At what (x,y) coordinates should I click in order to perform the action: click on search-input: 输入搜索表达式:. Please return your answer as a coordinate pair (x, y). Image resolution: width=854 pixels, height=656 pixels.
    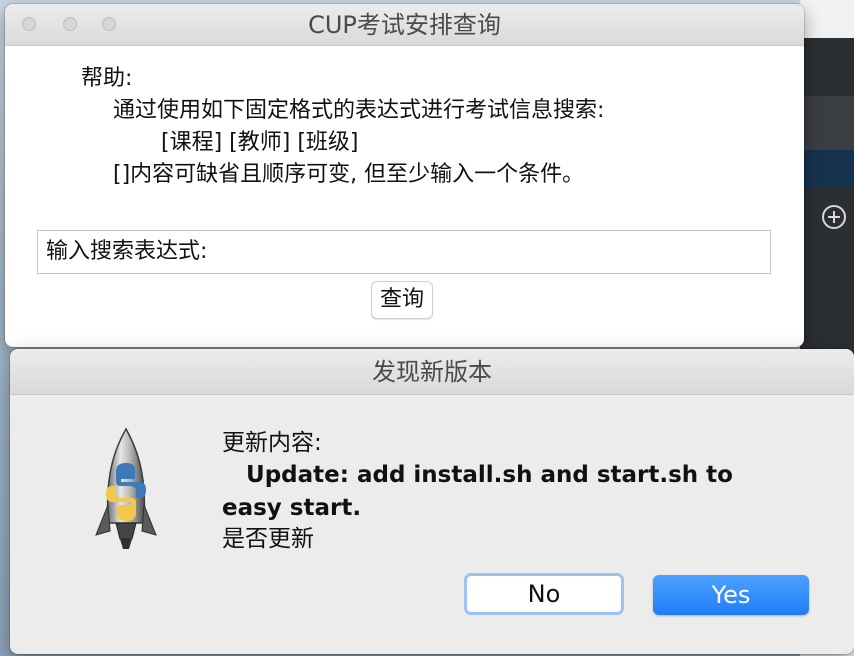
    Looking at the image, I should click on (404, 252).